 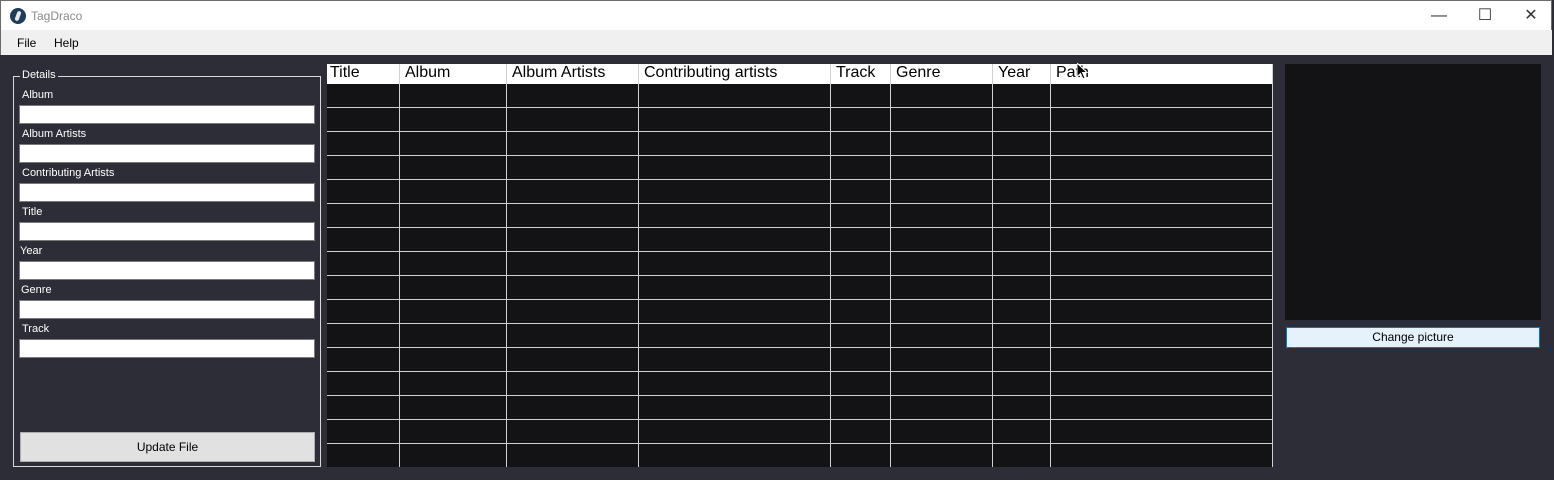 What do you see at coordinates (167, 309) in the screenshot?
I see `genre-field` at bounding box center [167, 309].